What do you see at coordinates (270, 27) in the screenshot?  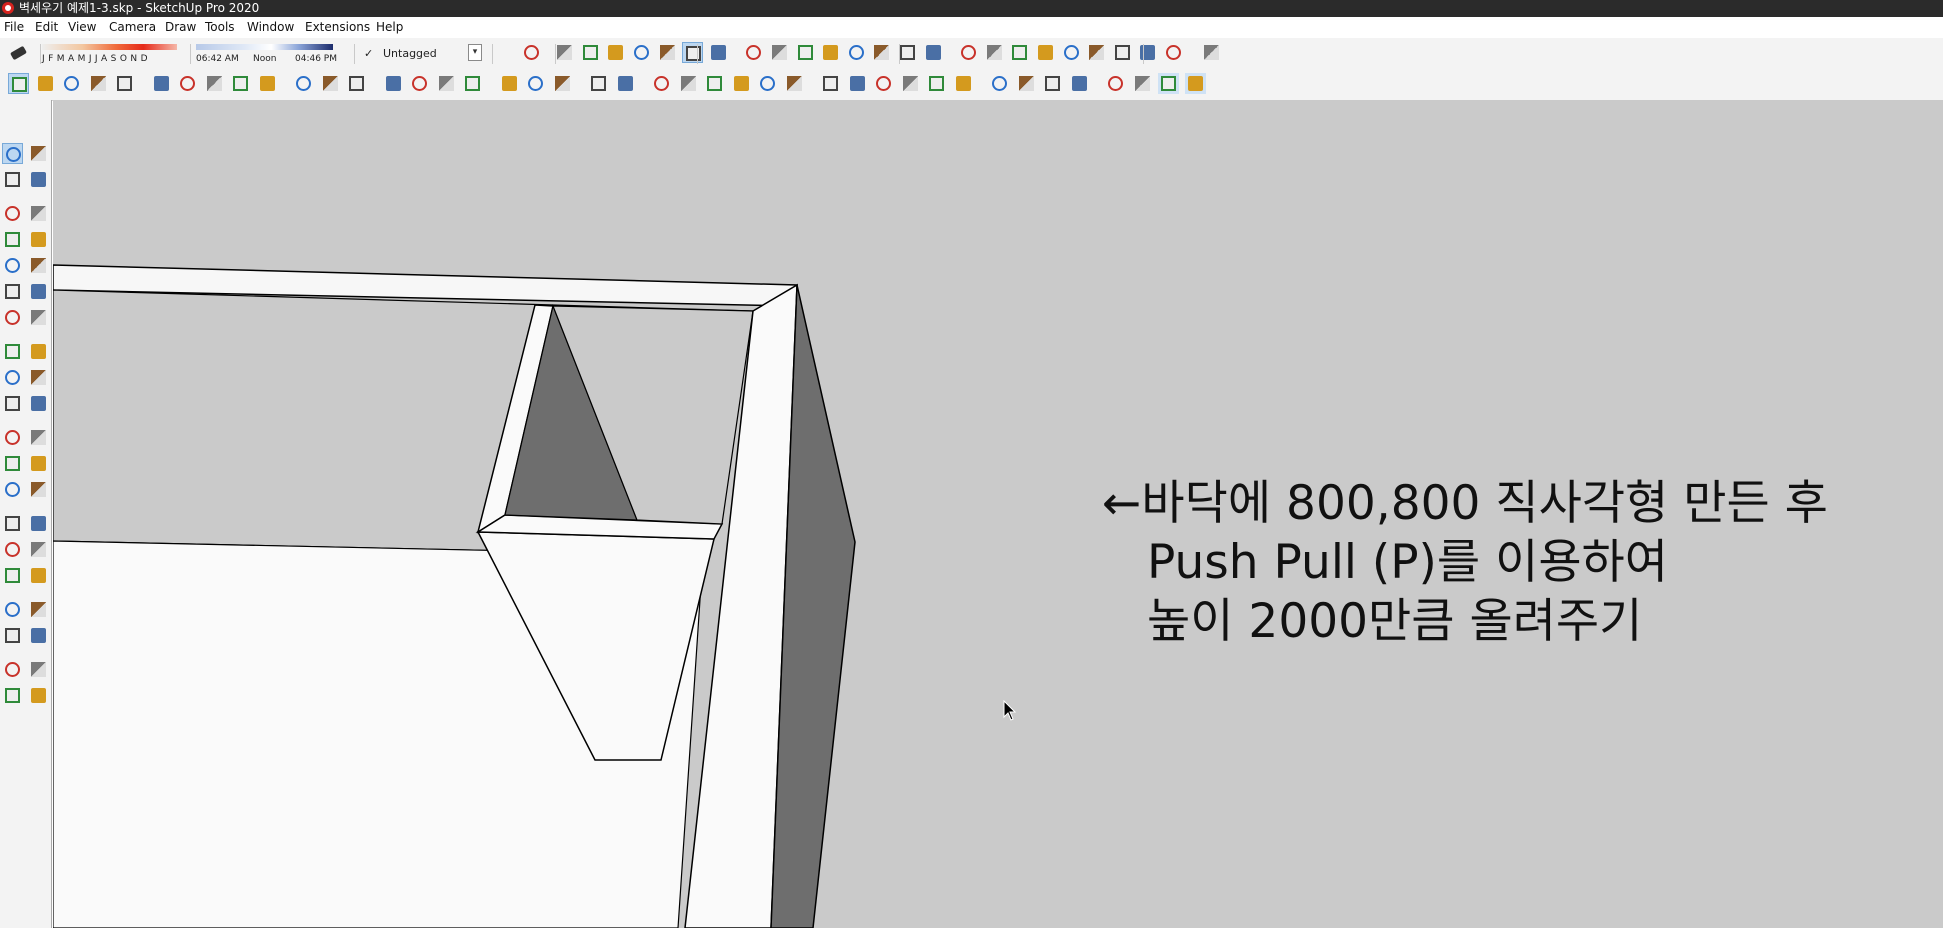 I see `menu-window: Window` at bounding box center [270, 27].